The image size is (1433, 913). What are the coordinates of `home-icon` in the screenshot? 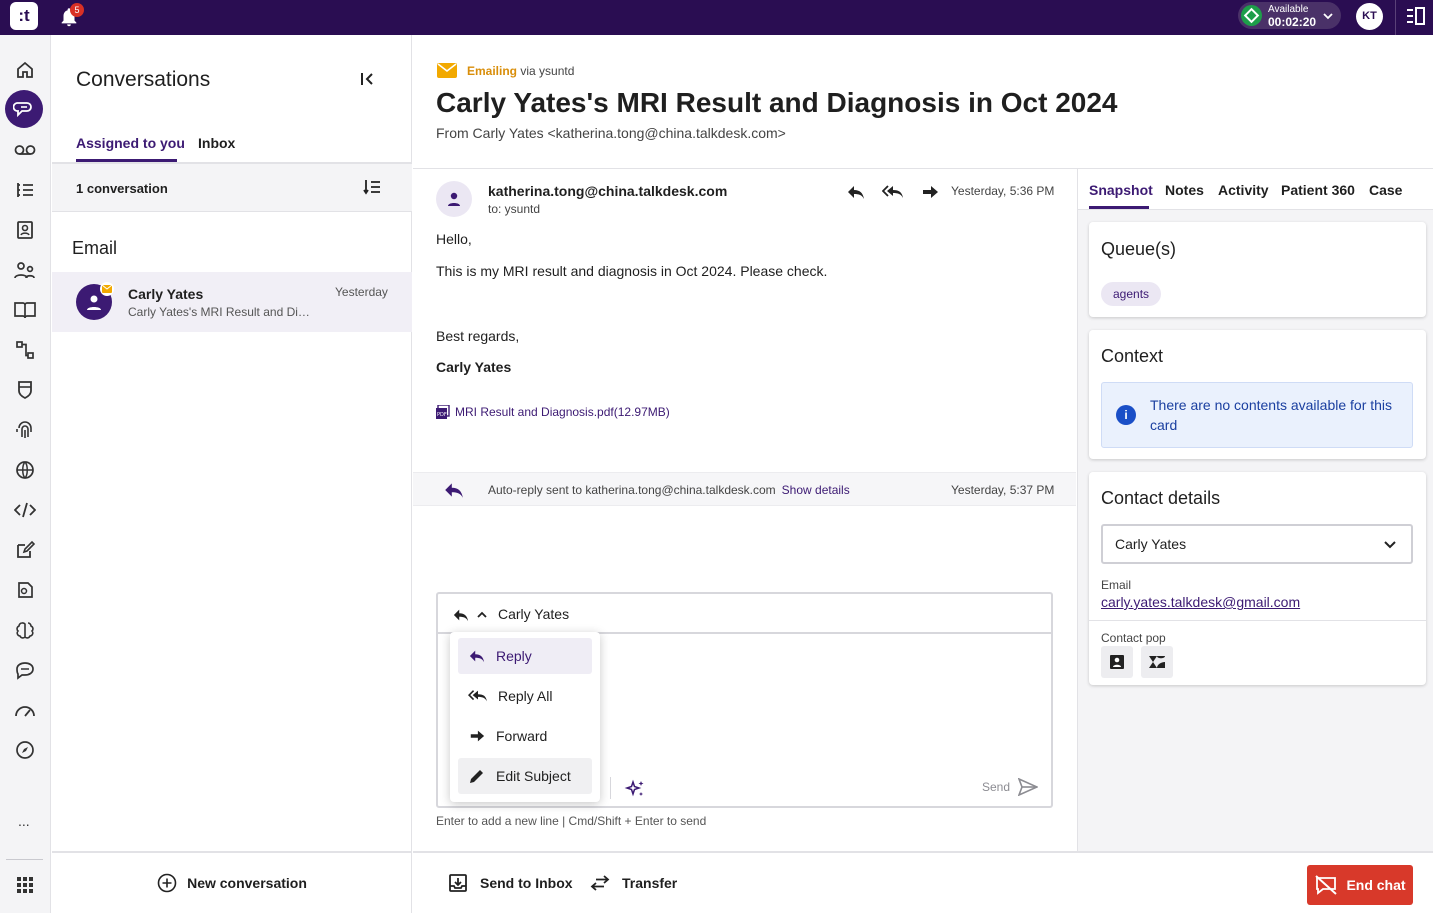 It's located at (25, 70).